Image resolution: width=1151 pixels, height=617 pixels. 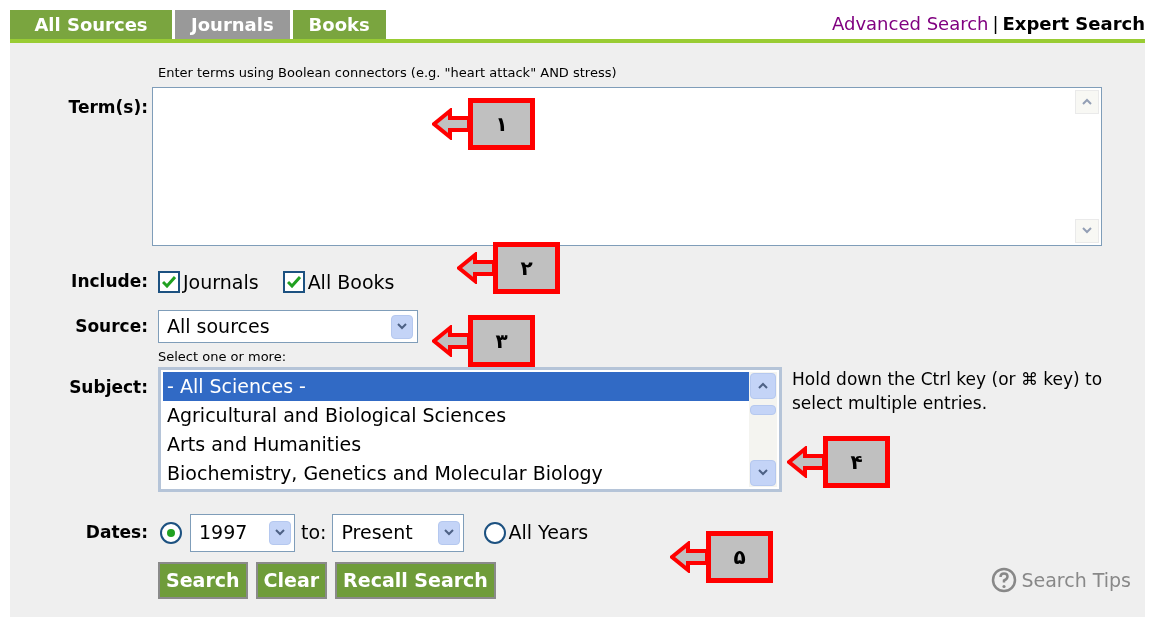 What do you see at coordinates (1004, 580) in the screenshot?
I see `help-icon` at bounding box center [1004, 580].